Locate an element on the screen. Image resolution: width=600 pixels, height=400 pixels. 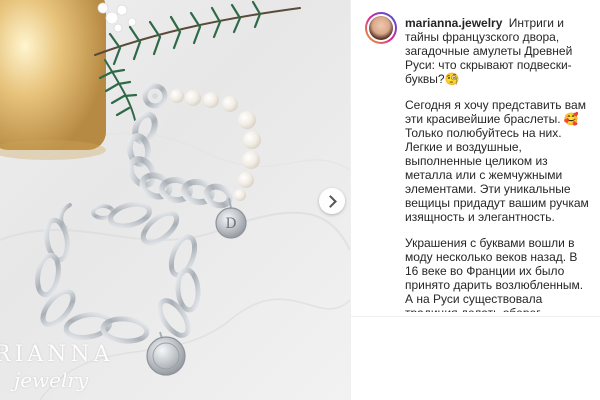
chevron-right-icon is located at coordinates (330, 201).